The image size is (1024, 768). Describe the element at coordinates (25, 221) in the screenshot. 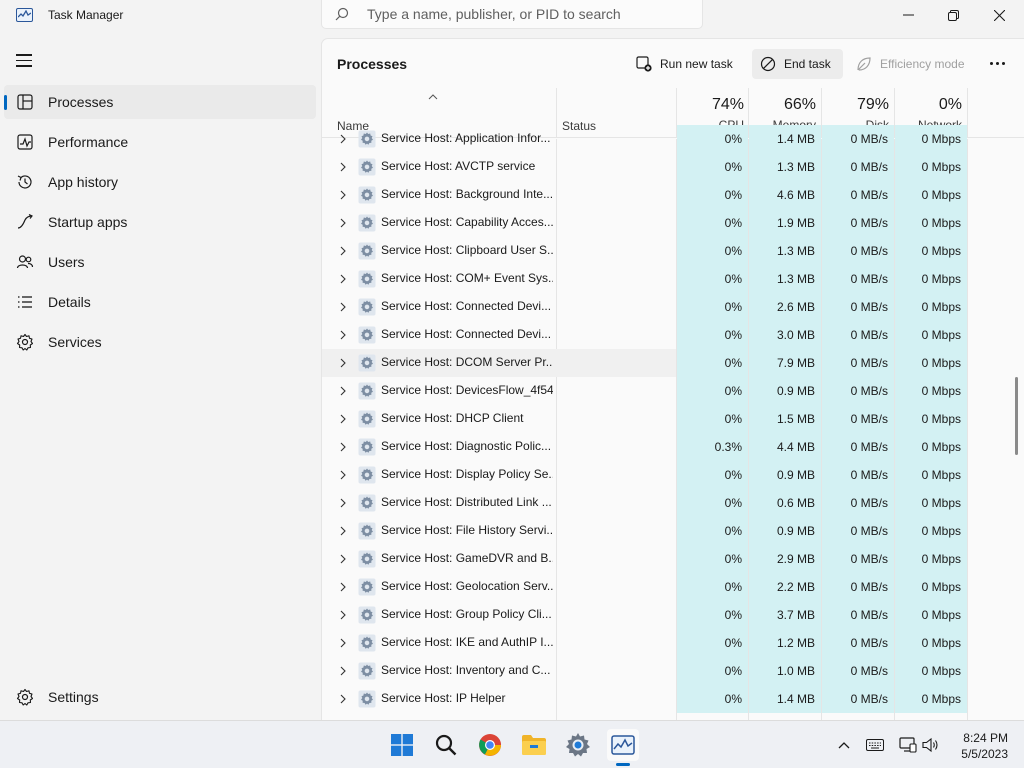

I see `startup-apps-icon` at that location.